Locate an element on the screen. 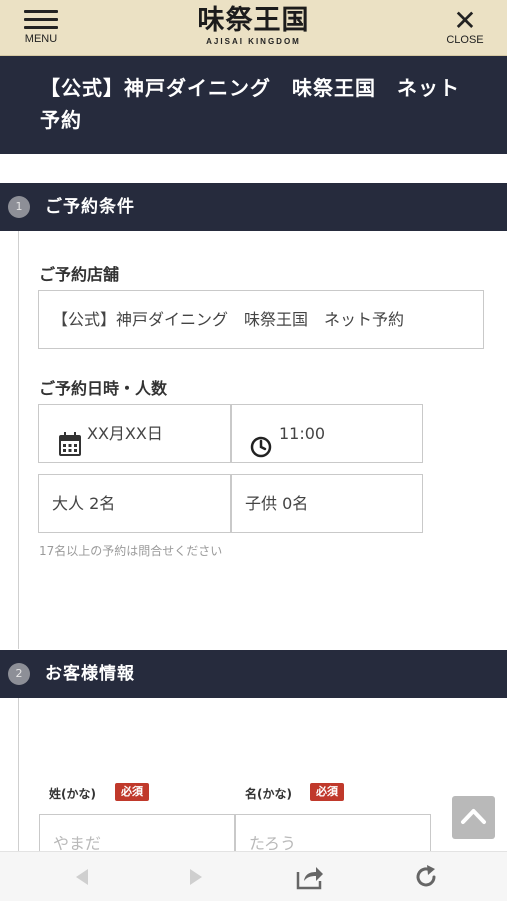 Image resolution: width=507 pixels, height=901 pixels. close-label: CLOSE is located at coordinates (465, 40).